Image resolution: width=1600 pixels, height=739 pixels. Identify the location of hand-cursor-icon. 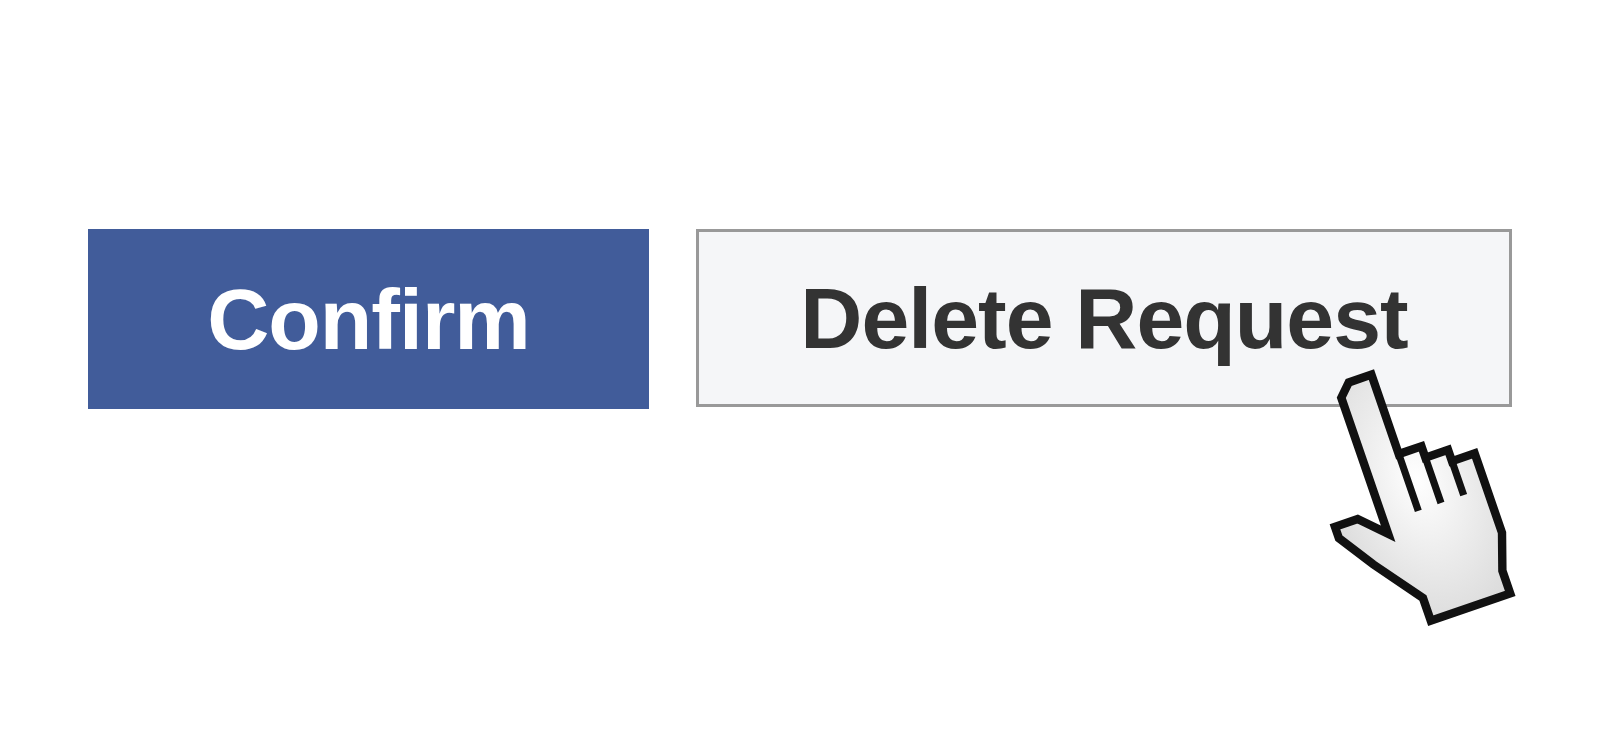
(1422, 498).